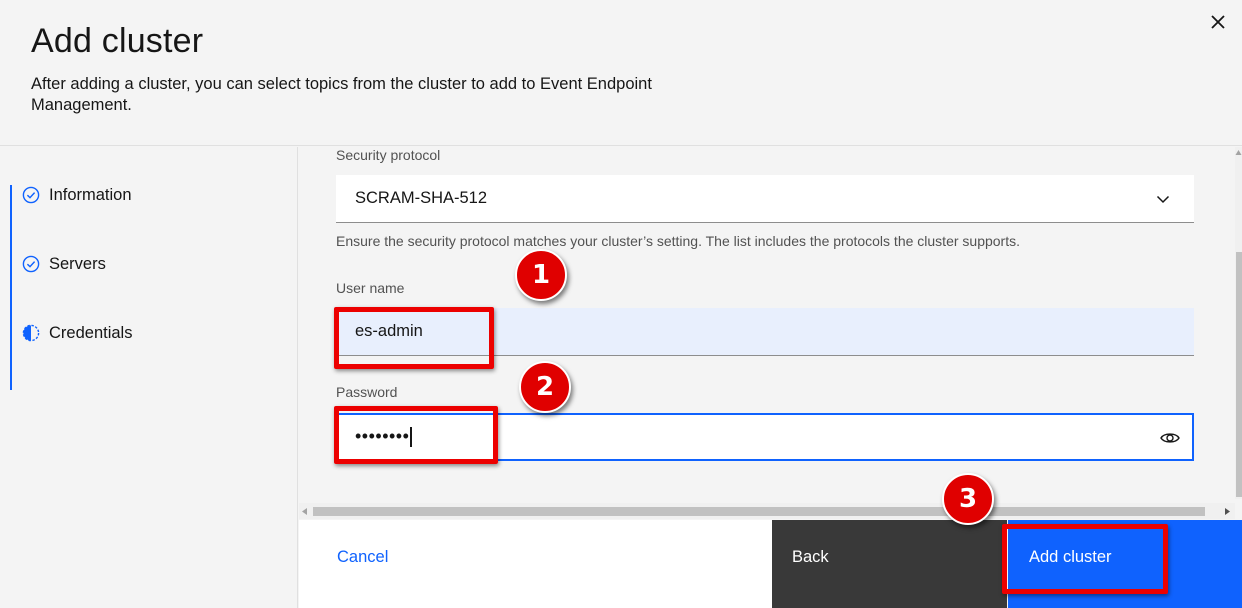  I want to click on modal-footer: Cancel Back Add cluster, so click(770, 564).